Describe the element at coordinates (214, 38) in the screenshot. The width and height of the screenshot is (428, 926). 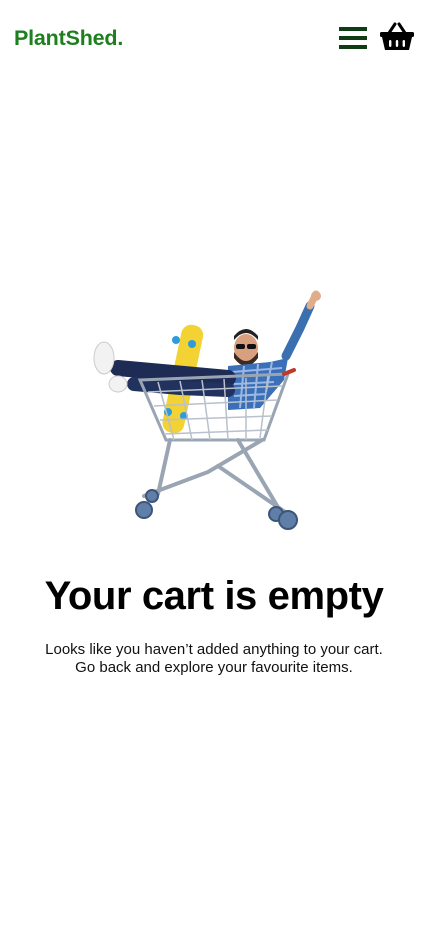
I see `site-header: PlantShed.` at that location.